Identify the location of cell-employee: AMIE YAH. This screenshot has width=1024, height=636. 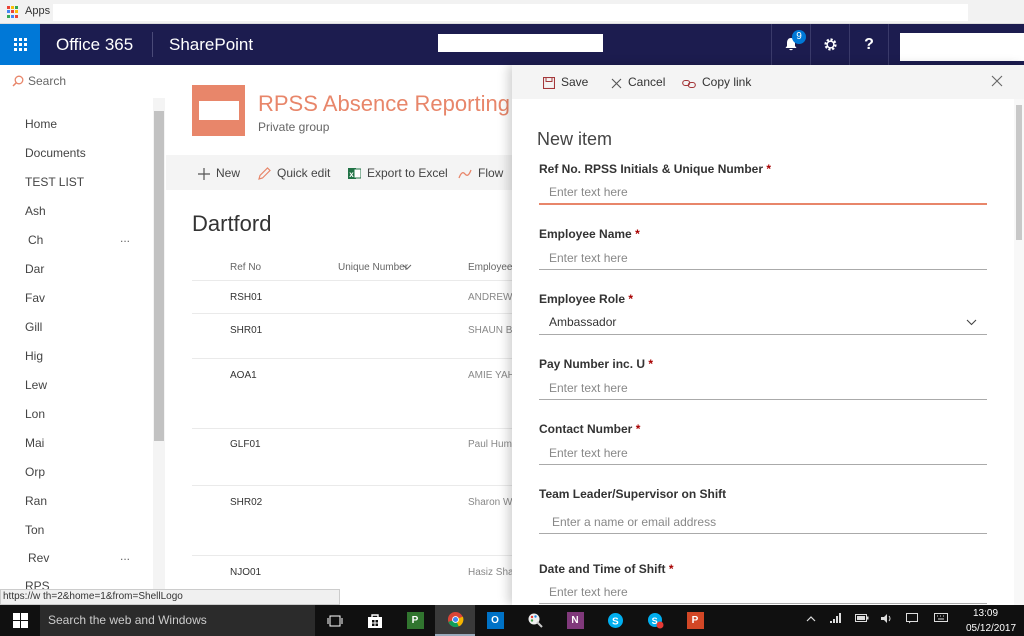
(490, 375).